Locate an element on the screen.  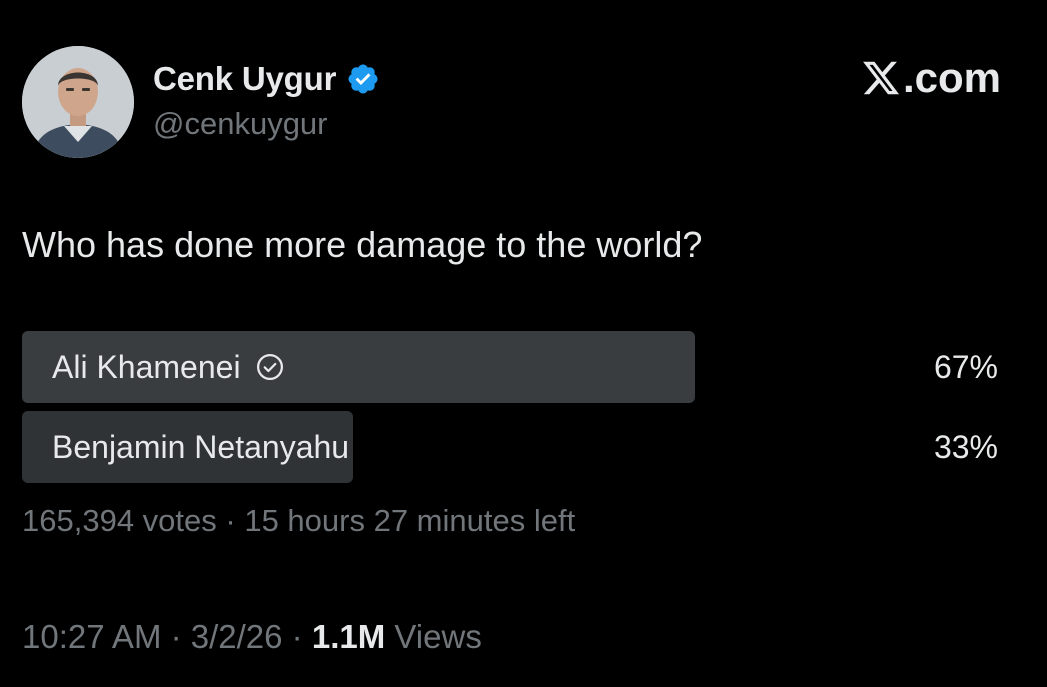
views-count: 1.1M is located at coordinates (348, 636).